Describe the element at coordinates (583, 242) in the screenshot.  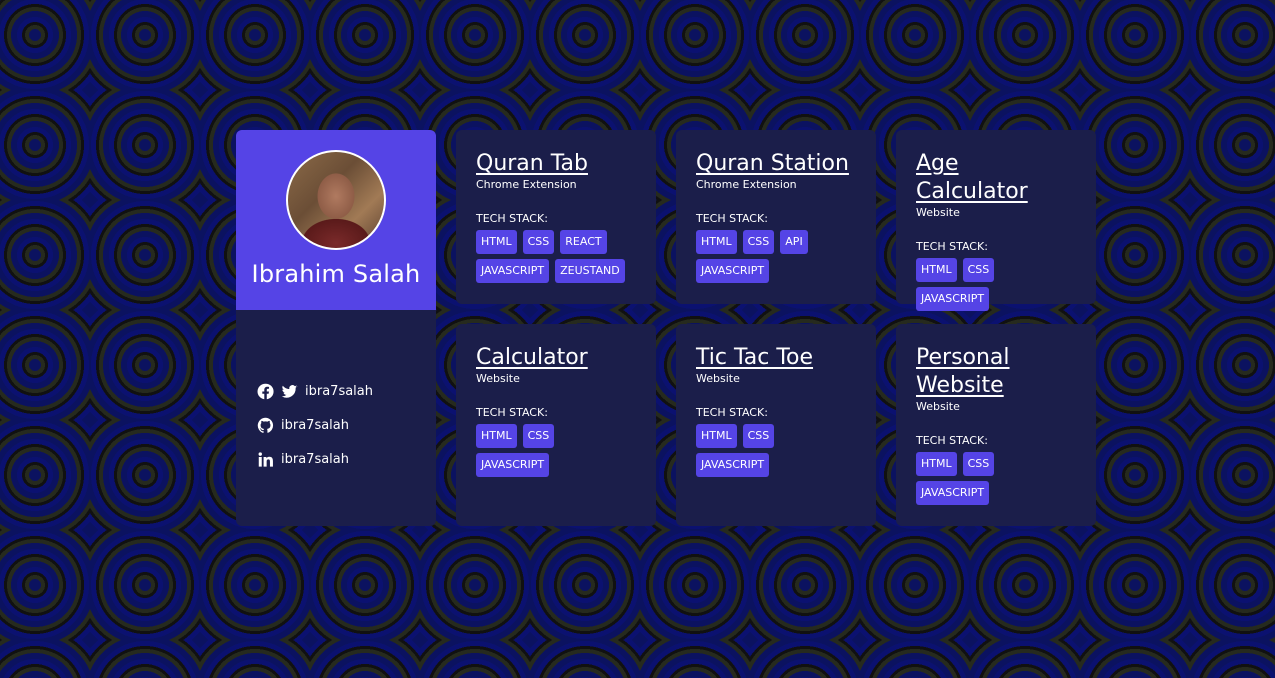
I see `tech-tag: REACT` at that location.